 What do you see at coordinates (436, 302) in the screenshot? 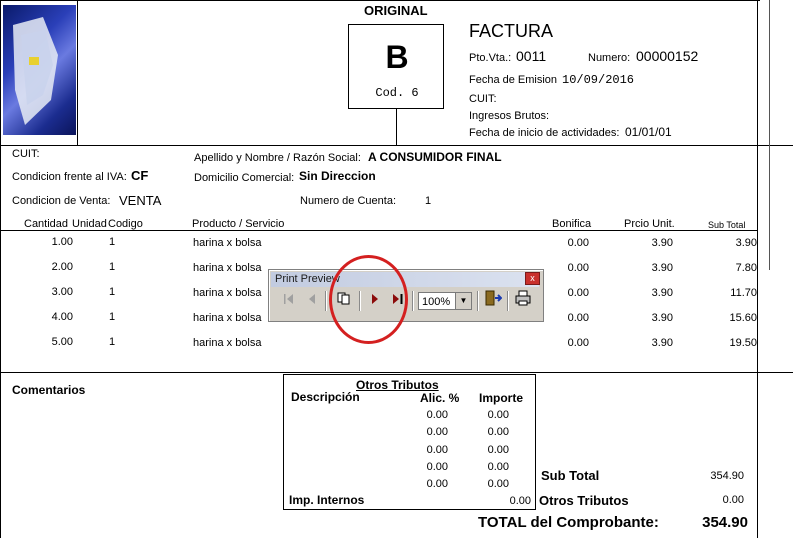
I see `zoom-value: 100%` at bounding box center [436, 302].